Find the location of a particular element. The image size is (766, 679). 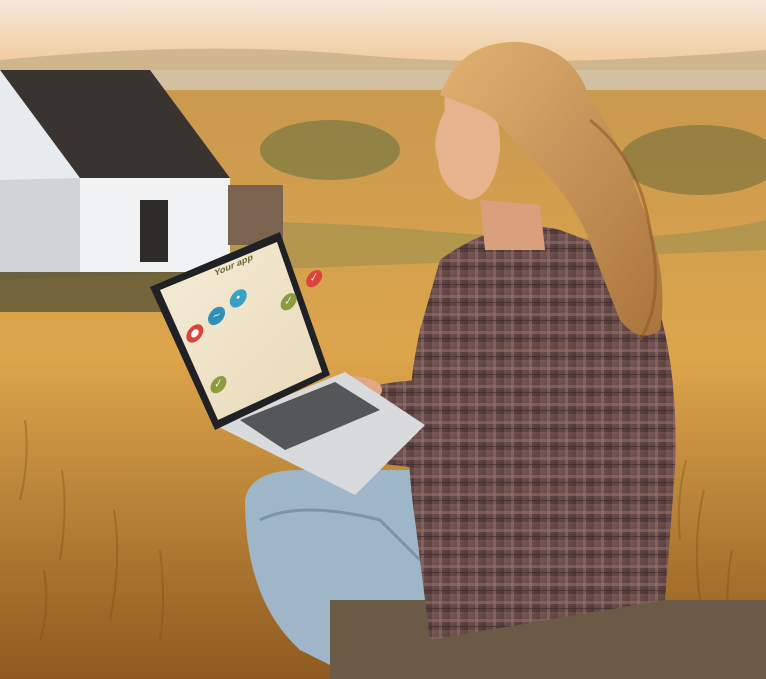

drop-icon: • is located at coordinates (238, 298).